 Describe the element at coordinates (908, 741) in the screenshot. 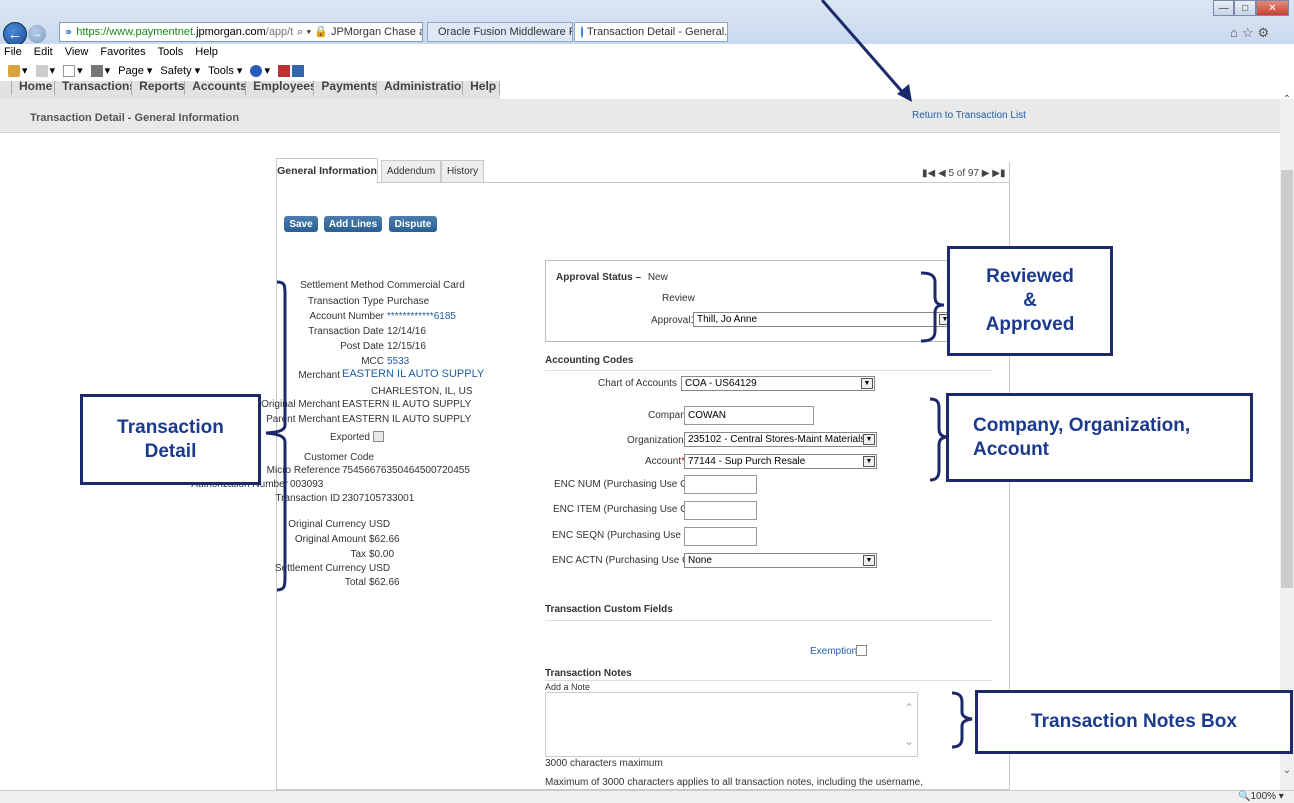

I see `textarea-scroll-down-icon: ⌄` at that location.